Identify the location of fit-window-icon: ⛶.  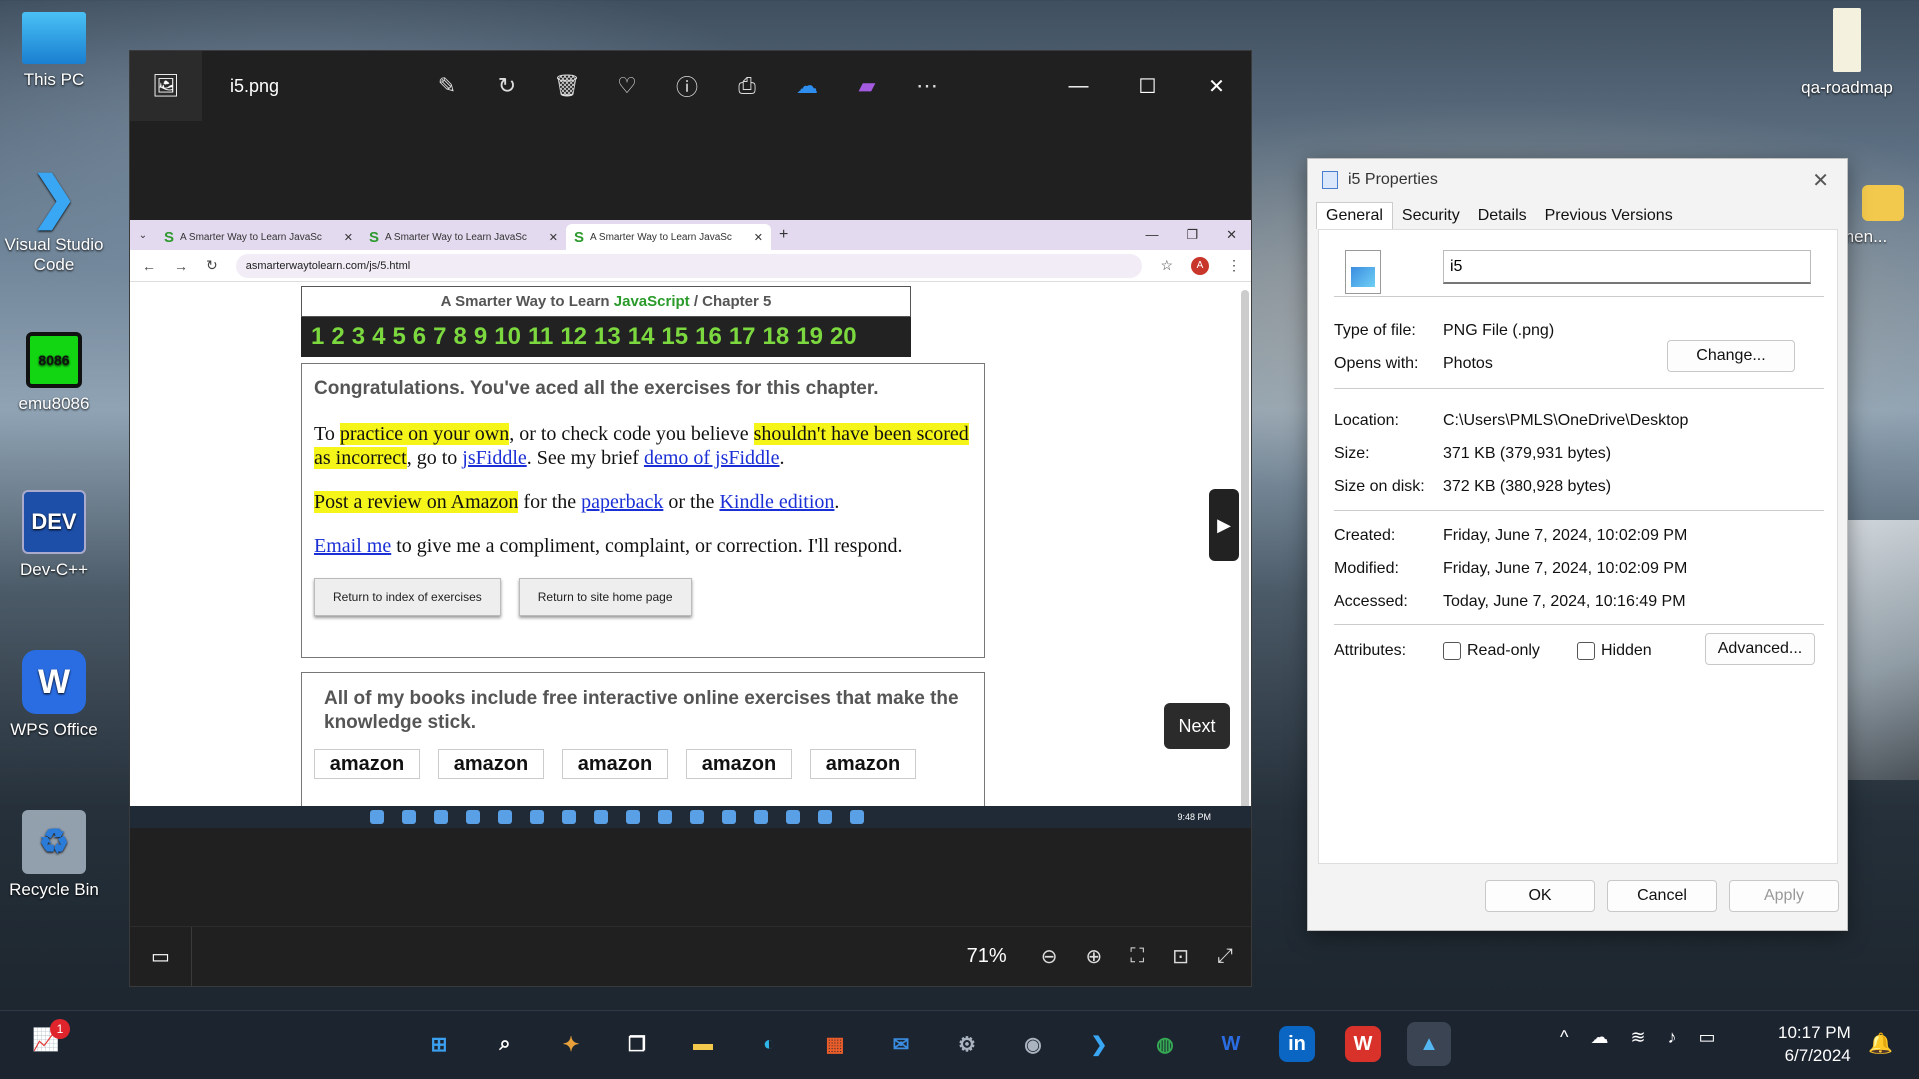
(1137, 956).